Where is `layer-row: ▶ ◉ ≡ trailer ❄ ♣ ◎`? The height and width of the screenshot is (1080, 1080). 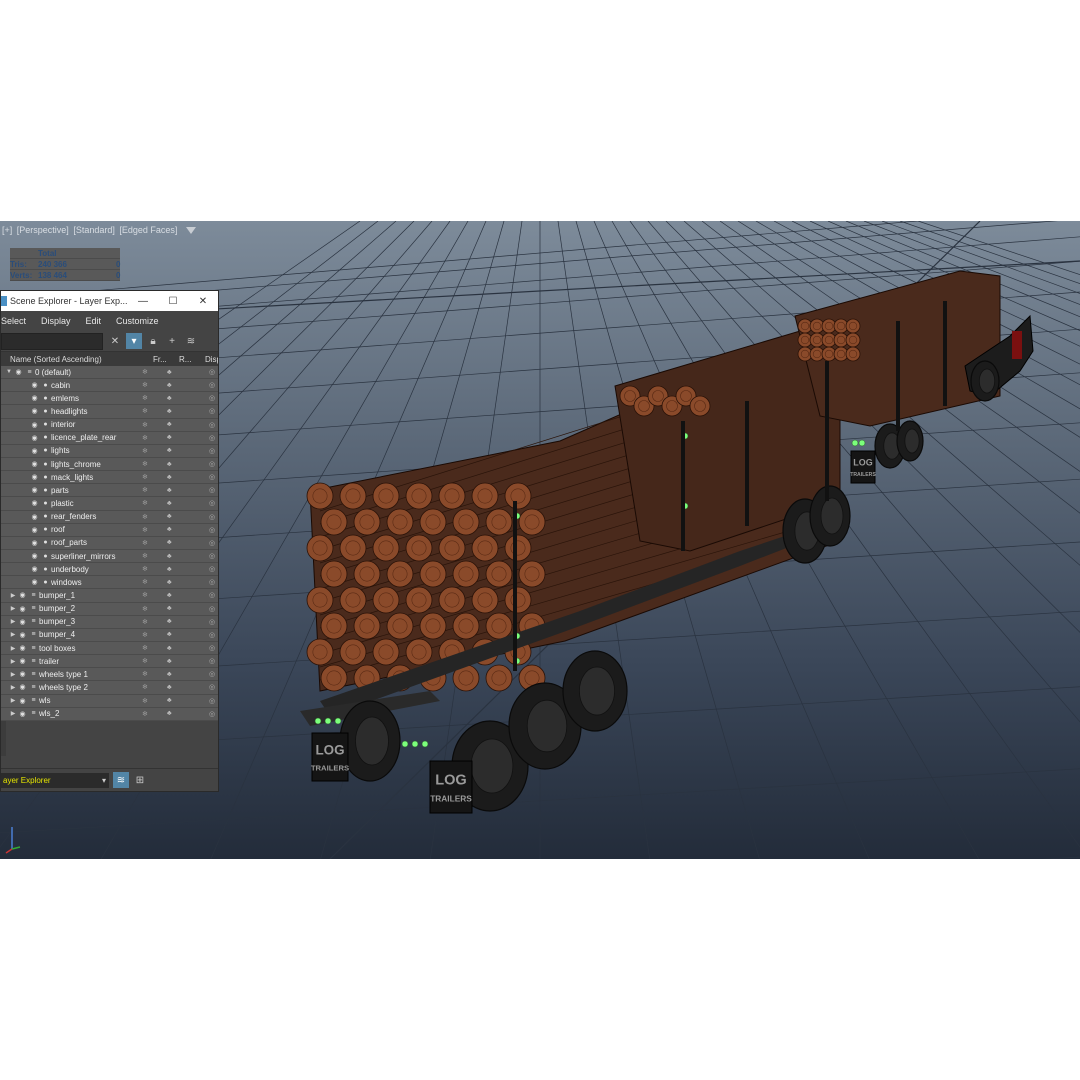
layer-row: ▶ ◉ ≡ trailer ❄ ♣ ◎ is located at coordinates (109, 662).